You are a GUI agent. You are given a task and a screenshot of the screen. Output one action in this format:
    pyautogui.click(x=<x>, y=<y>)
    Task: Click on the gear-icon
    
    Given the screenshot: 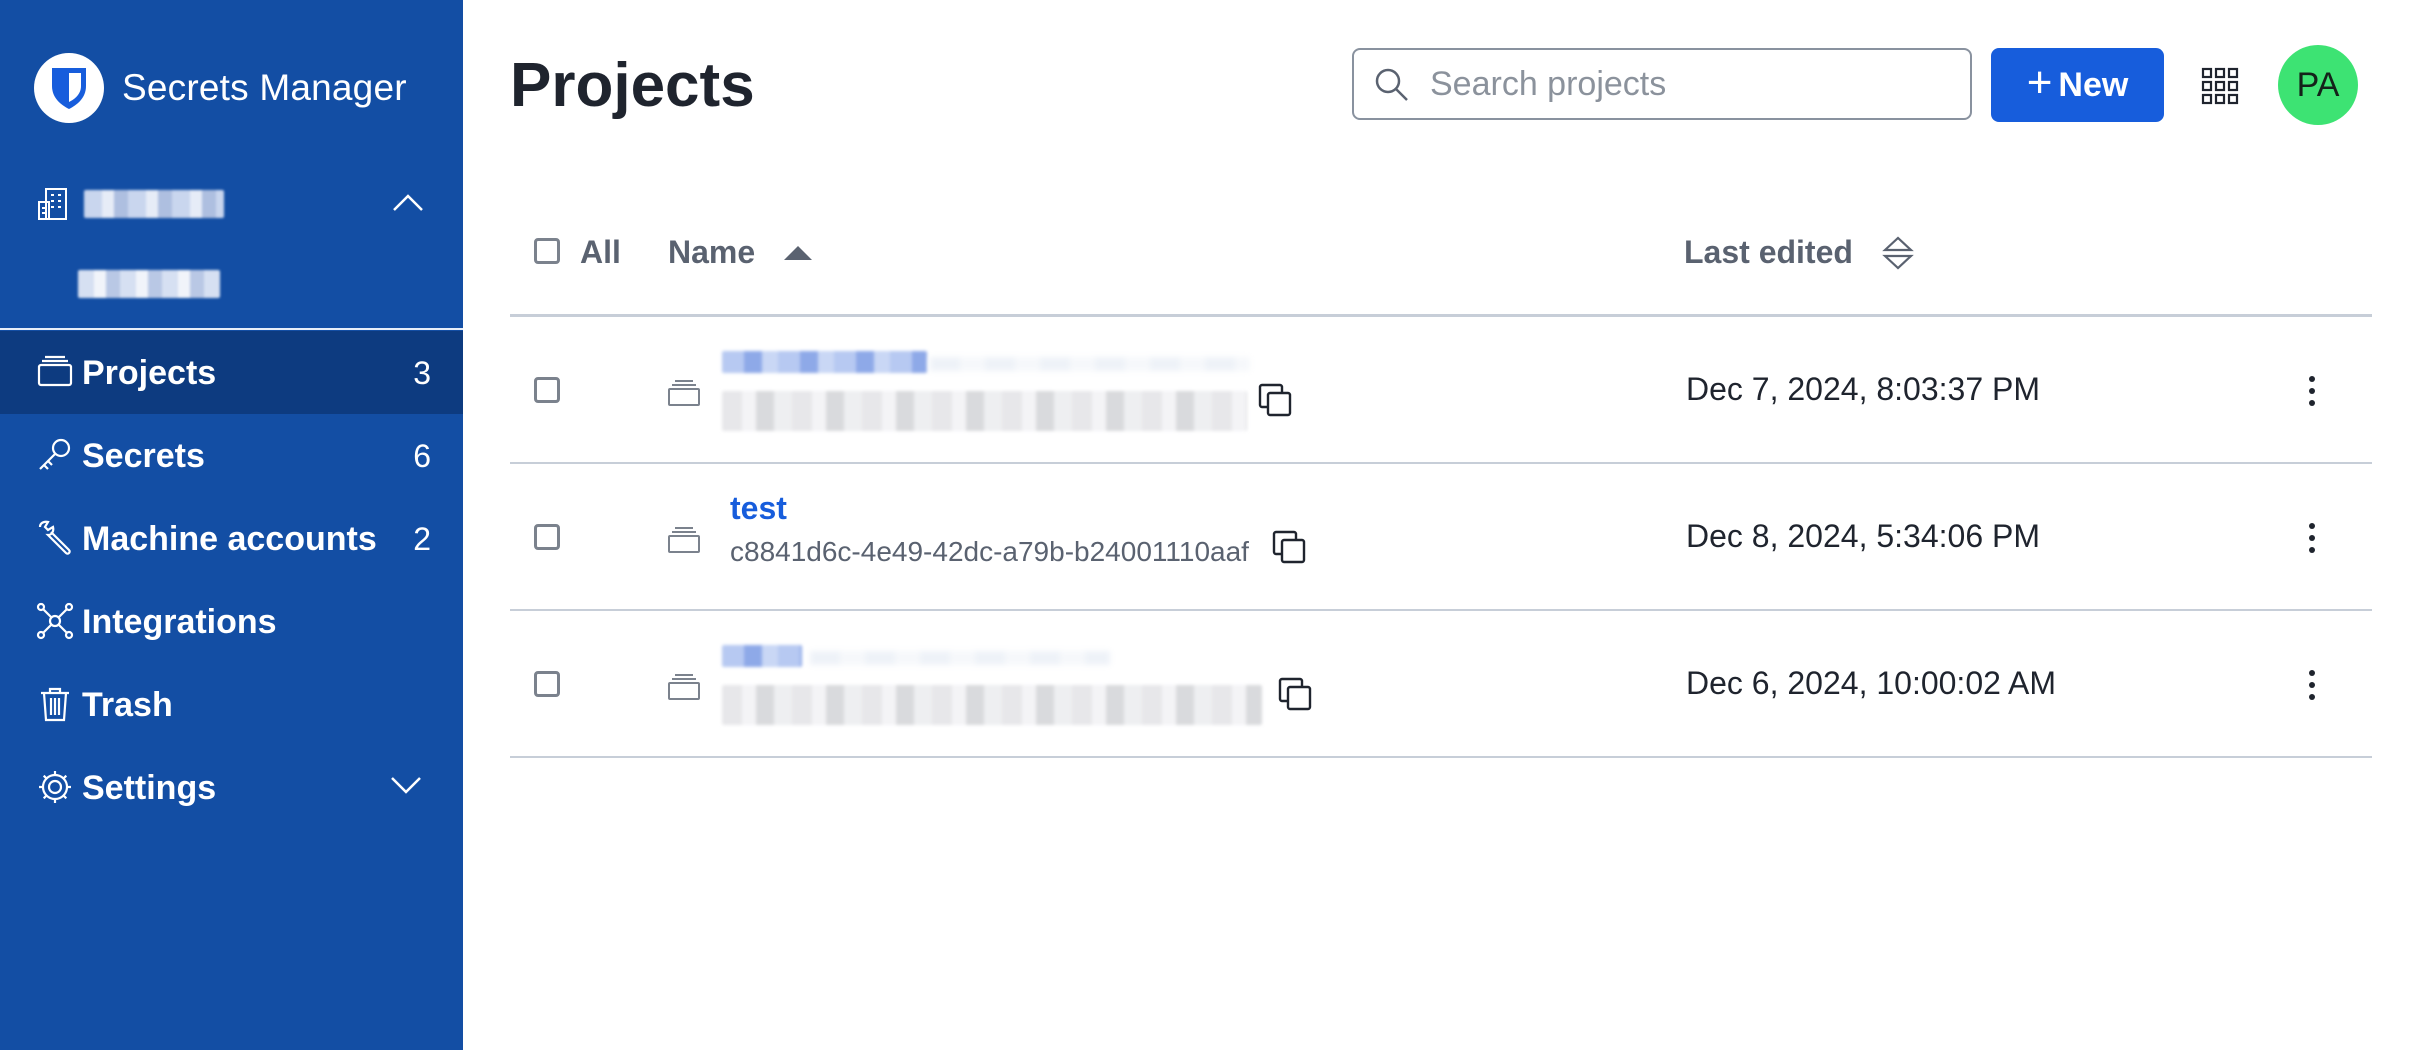 What is the action you would take?
    pyautogui.click(x=55, y=787)
    